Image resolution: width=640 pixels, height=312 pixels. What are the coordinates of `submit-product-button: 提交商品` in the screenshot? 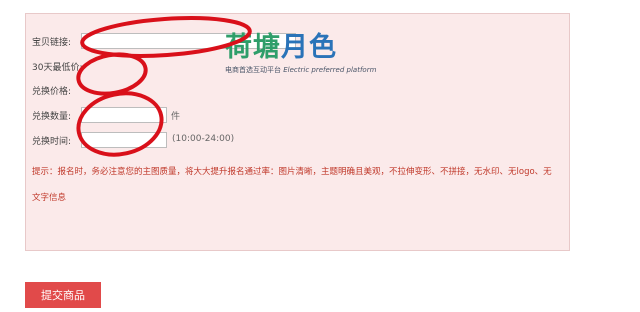 It's located at (63, 295).